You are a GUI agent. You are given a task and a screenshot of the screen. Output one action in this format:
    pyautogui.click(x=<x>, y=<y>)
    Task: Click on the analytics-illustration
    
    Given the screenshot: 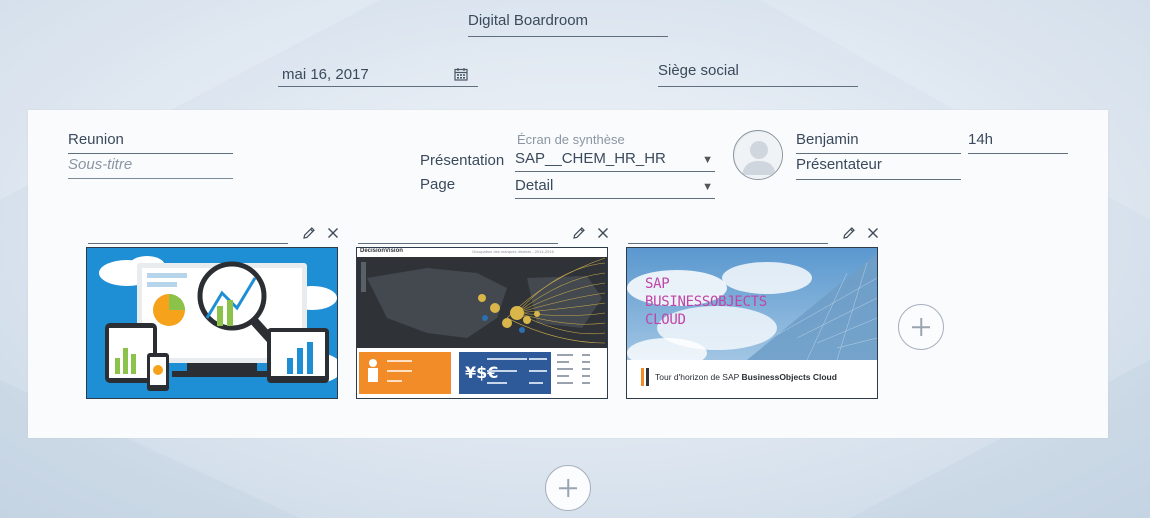 What is the action you would take?
    pyautogui.click(x=212, y=323)
    